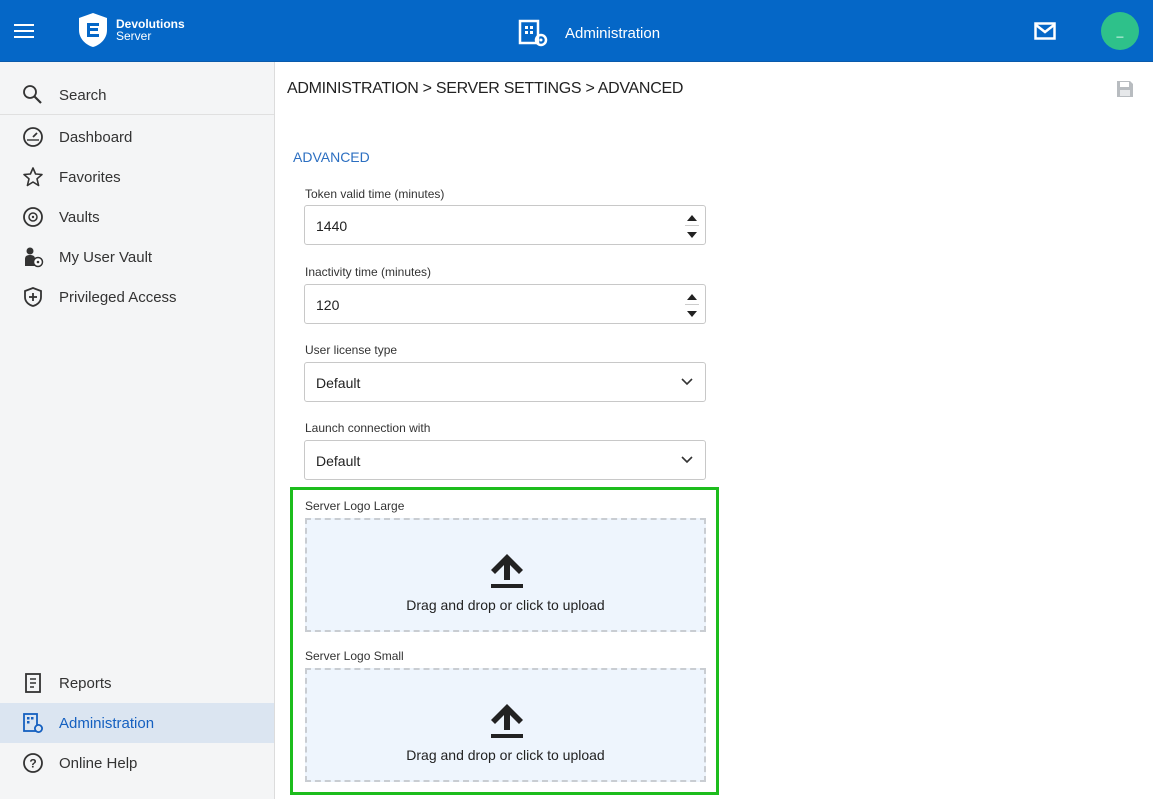  I want to click on sidebar-item-online-help: ? Online Help, so click(137, 763).